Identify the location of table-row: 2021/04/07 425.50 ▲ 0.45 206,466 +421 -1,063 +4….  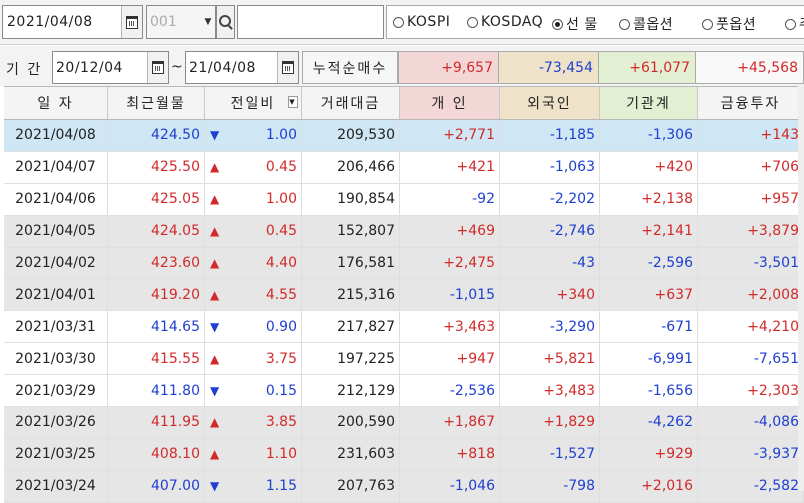
(404, 167).